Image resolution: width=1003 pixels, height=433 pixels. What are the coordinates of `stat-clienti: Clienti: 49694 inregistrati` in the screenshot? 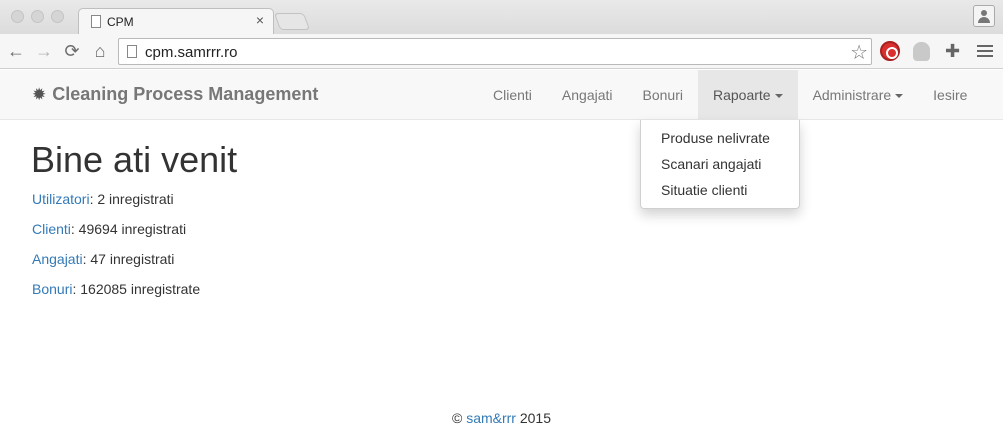 It's located at (109, 229).